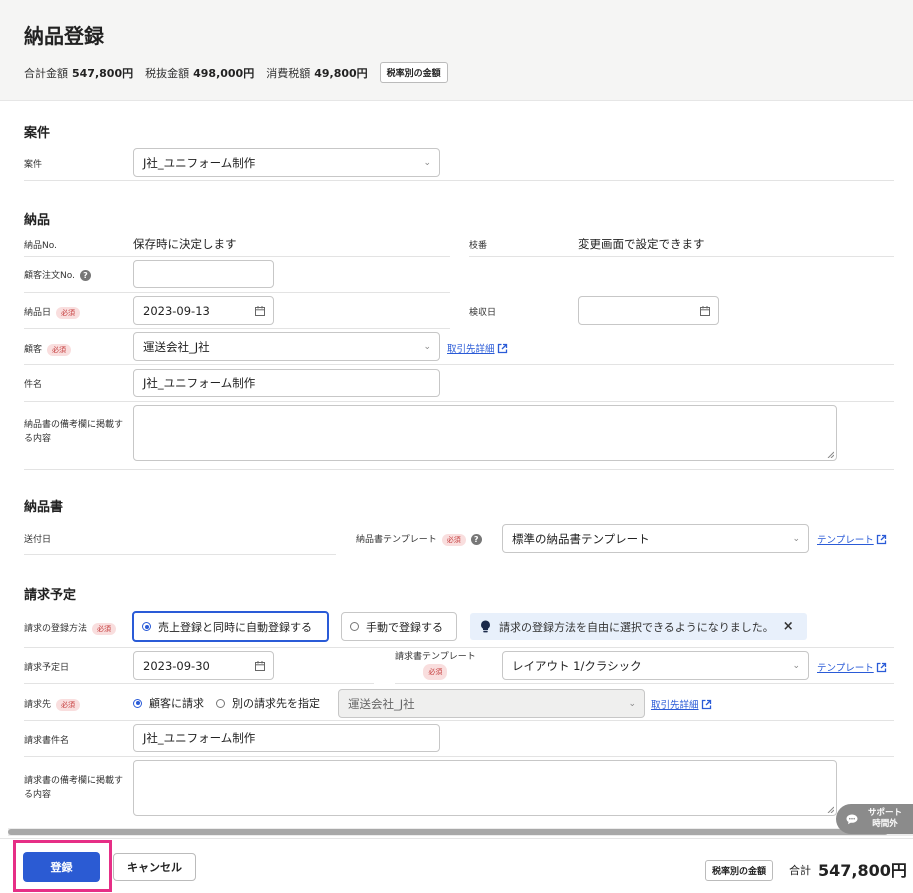 Image resolution: width=913 pixels, height=893 pixels. Describe the element at coordinates (399, 626) in the screenshot. I see `billing-method-manual-option: 手動で登録する` at that location.